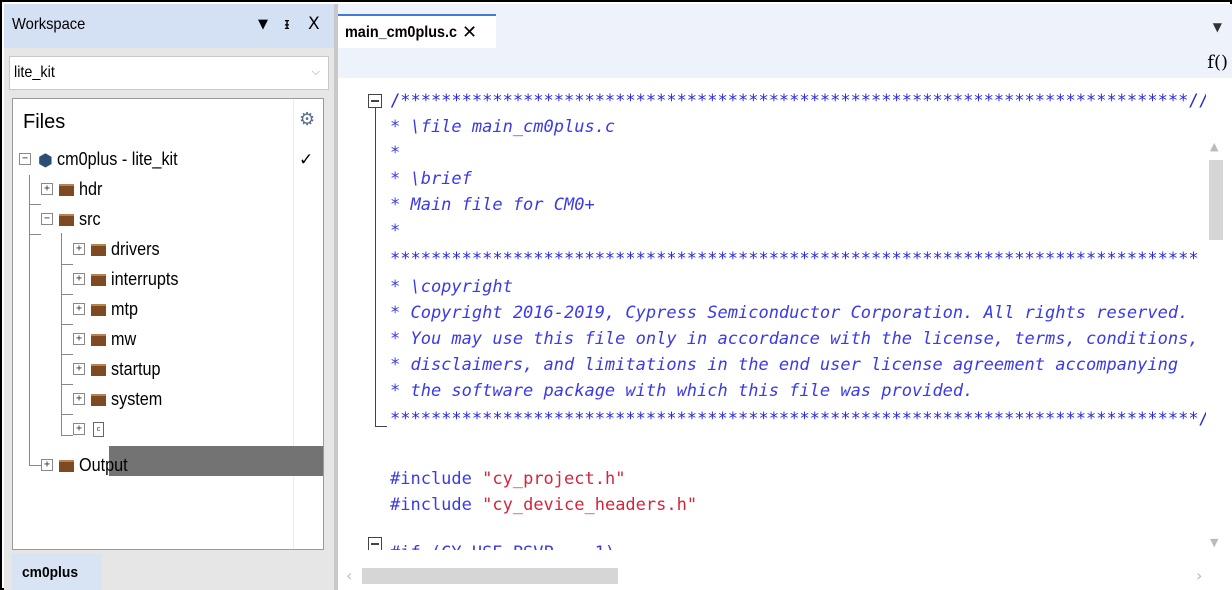 This screenshot has height=590, width=1232. I want to click on code-line: * Main file for CM0+, so click(492, 205).